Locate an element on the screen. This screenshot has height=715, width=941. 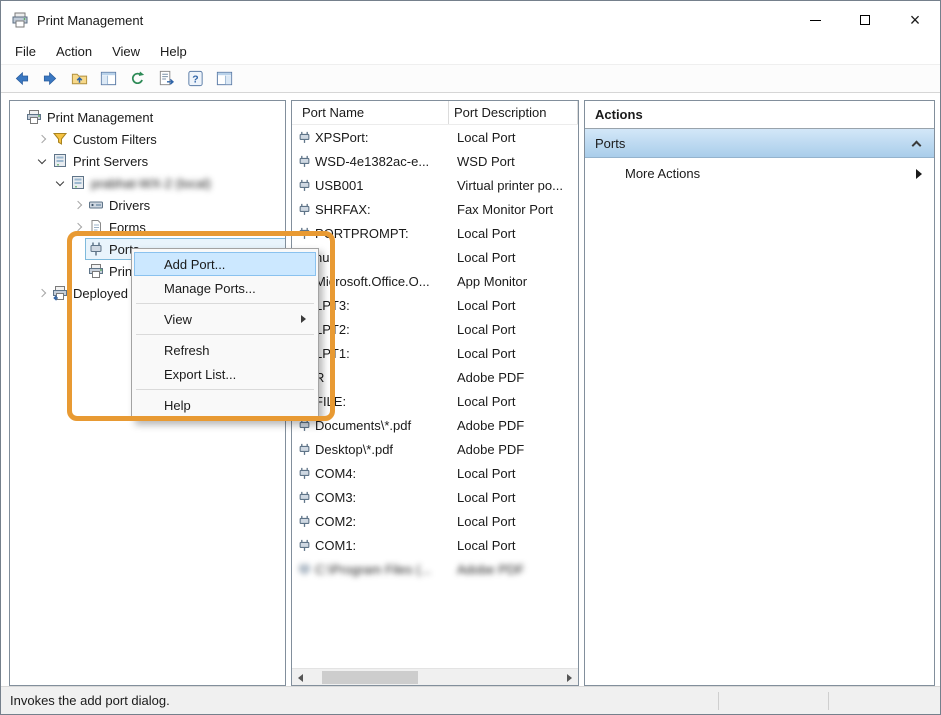
menu-action: Action is located at coordinates (74, 51).